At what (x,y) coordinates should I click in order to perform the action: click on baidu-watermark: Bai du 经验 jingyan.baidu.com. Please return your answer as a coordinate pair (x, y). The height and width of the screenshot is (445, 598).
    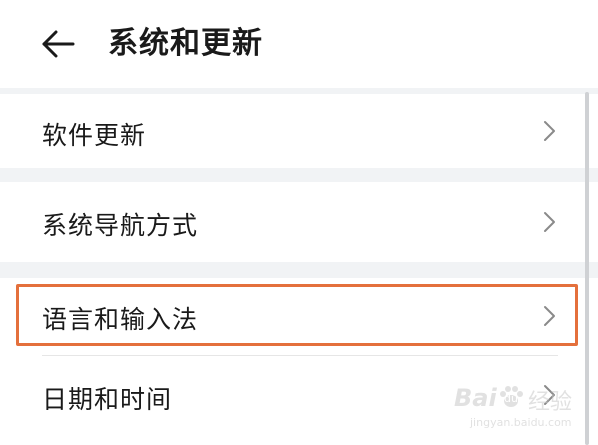
    Looking at the image, I should click on (522, 408).